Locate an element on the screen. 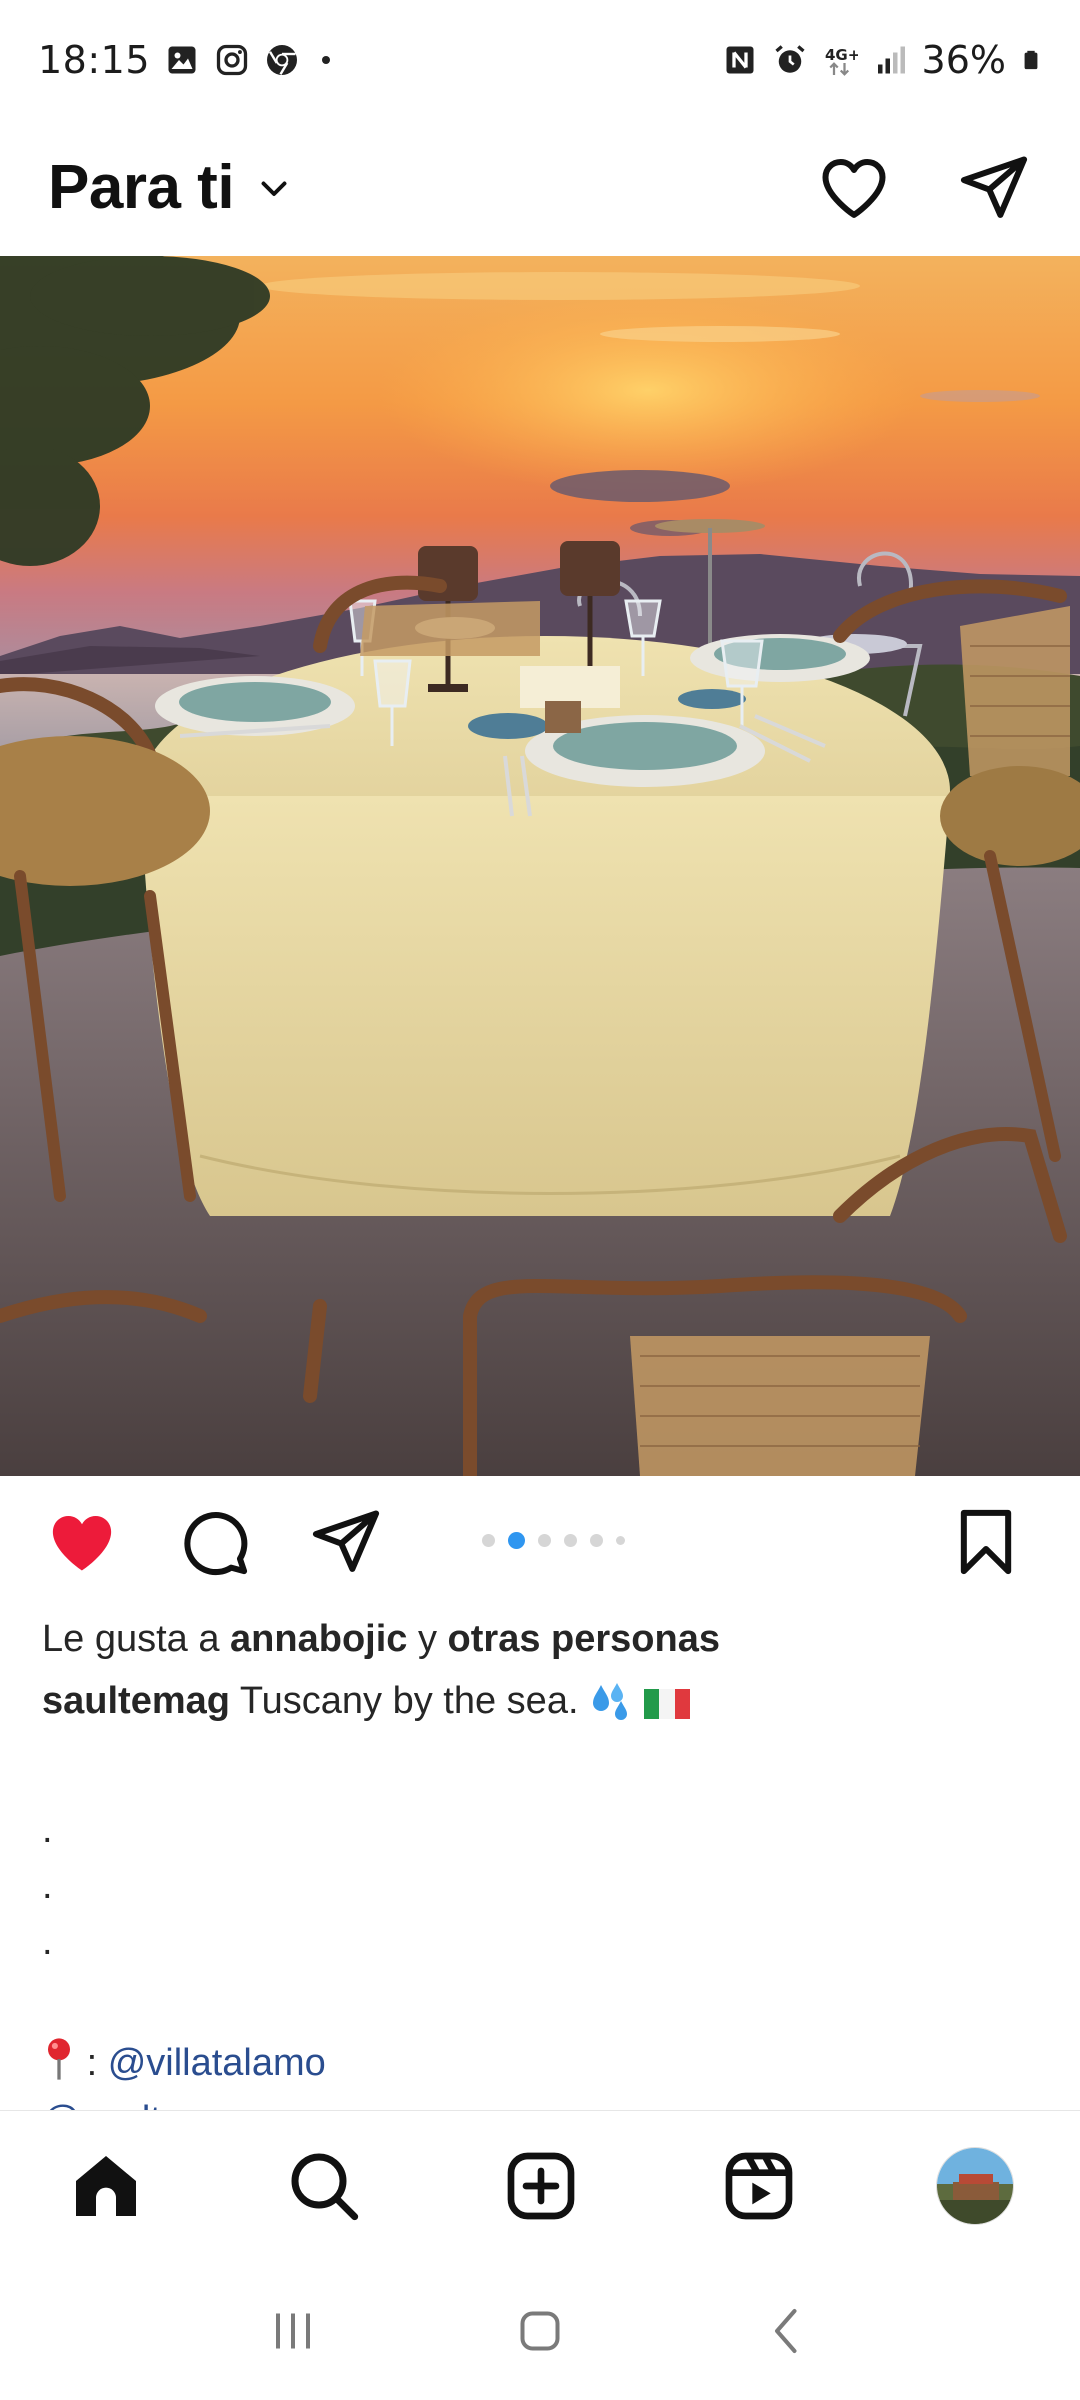 The image size is (1080, 2400). caption-line: saultemag Tuscany by the sea. is located at coordinates (542, 1705).